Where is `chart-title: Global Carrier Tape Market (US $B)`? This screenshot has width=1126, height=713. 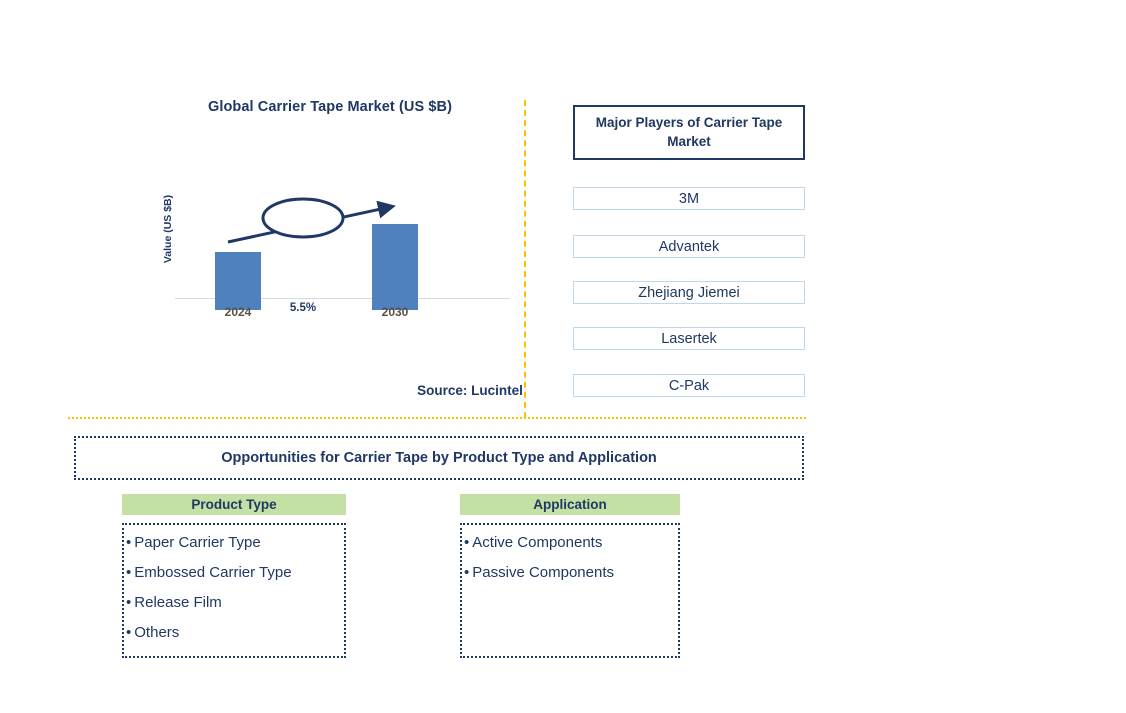 chart-title: Global Carrier Tape Market (US $B) is located at coordinates (330, 107).